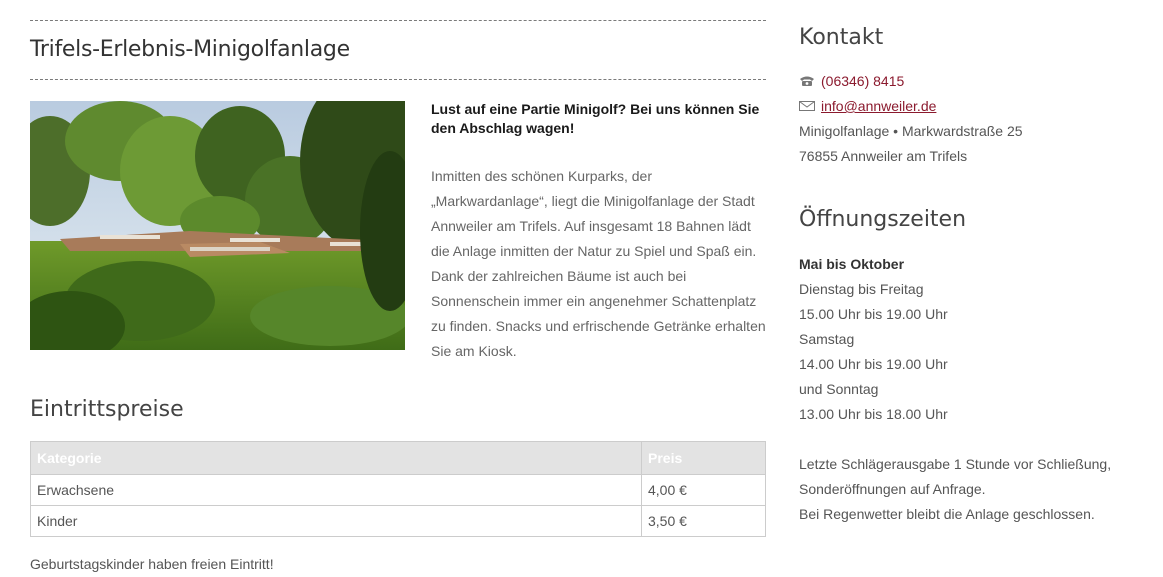  I want to click on contact-heading: Kontakt, so click(841, 37).